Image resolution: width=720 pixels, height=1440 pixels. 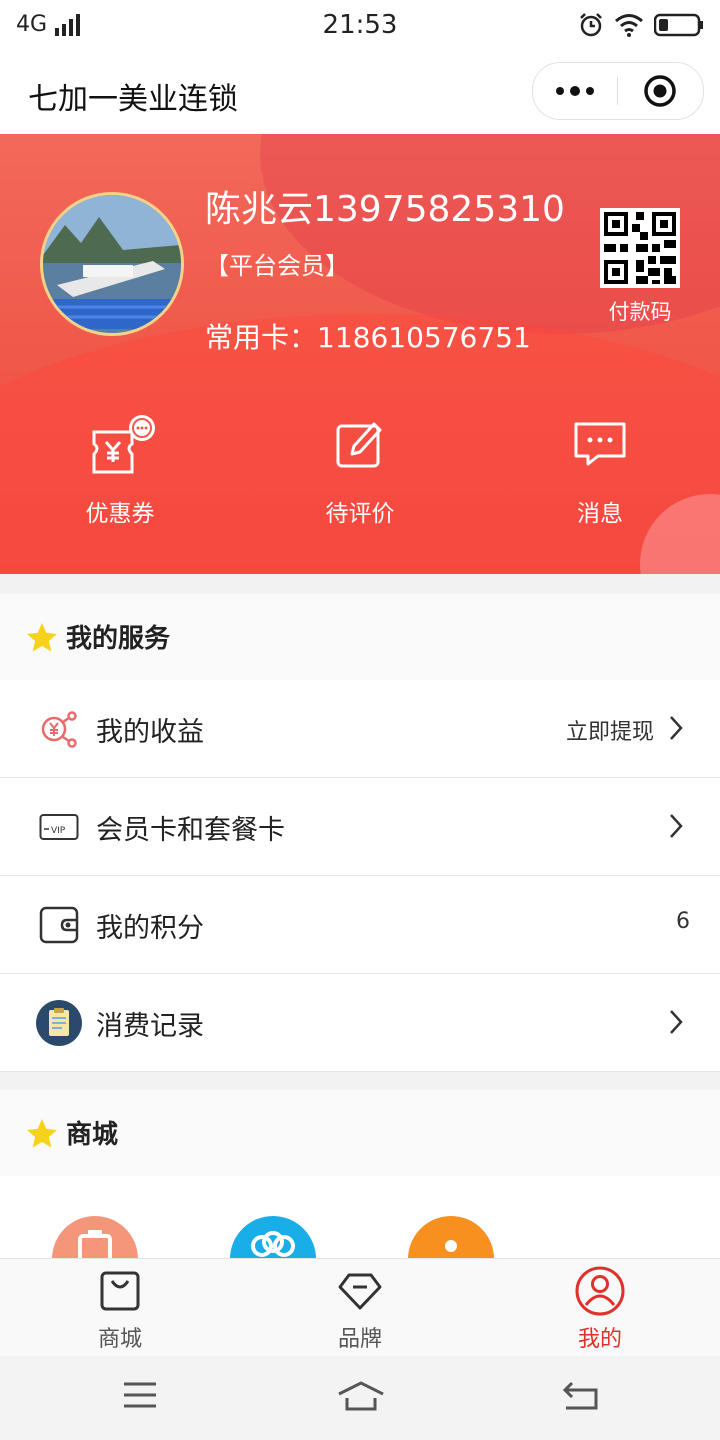 I want to click on clipboard-icon, so click(x=95, y=1245).